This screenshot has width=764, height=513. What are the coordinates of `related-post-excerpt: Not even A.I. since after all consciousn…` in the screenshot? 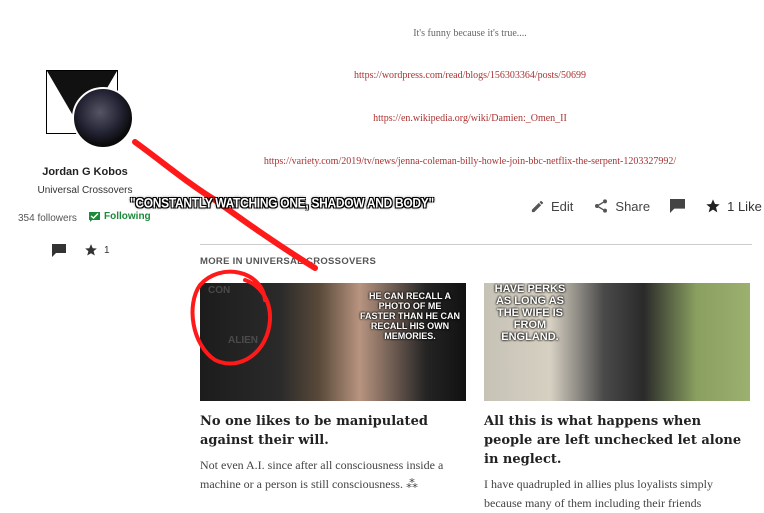 It's located at (322, 474).